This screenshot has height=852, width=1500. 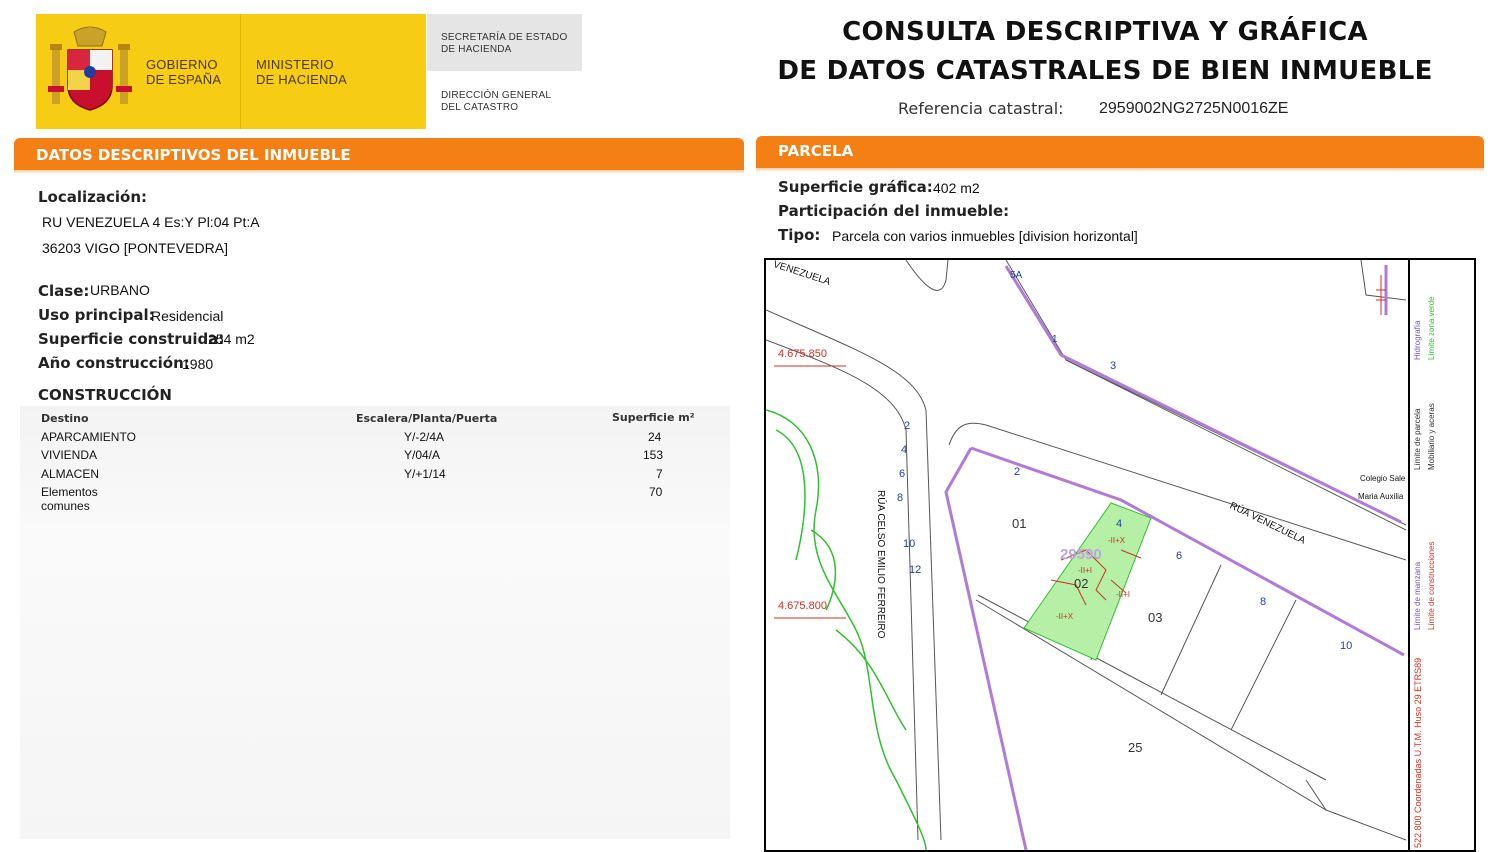 What do you see at coordinates (1417, 439) in the screenshot?
I see `legend-parcela: Límite de parcela` at bounding box center [1417, 439].